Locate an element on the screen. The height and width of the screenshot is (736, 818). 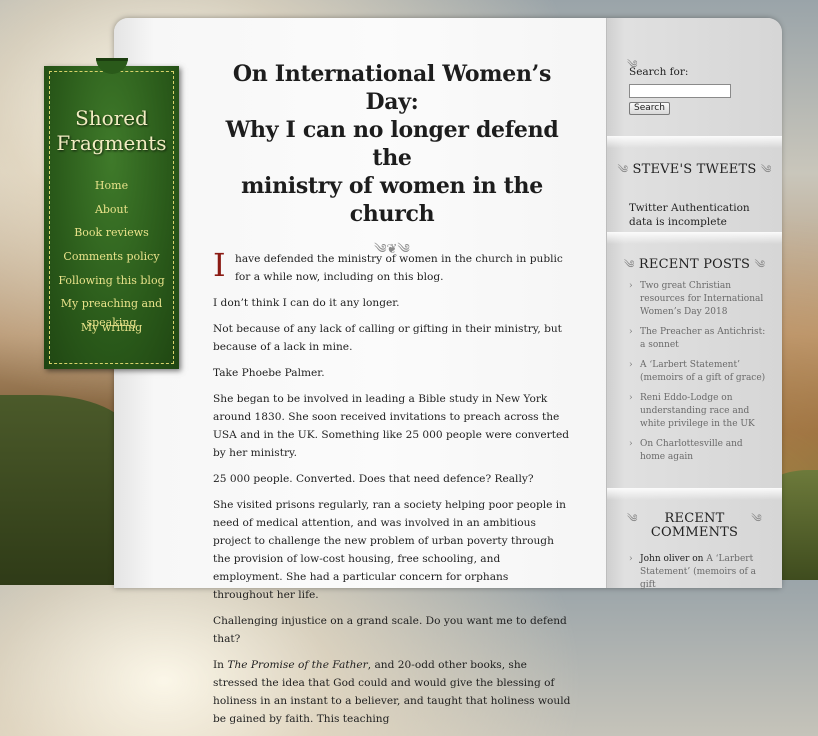
post-title-line2: Why I can no longer defend the is located at coordinates (392, 144).